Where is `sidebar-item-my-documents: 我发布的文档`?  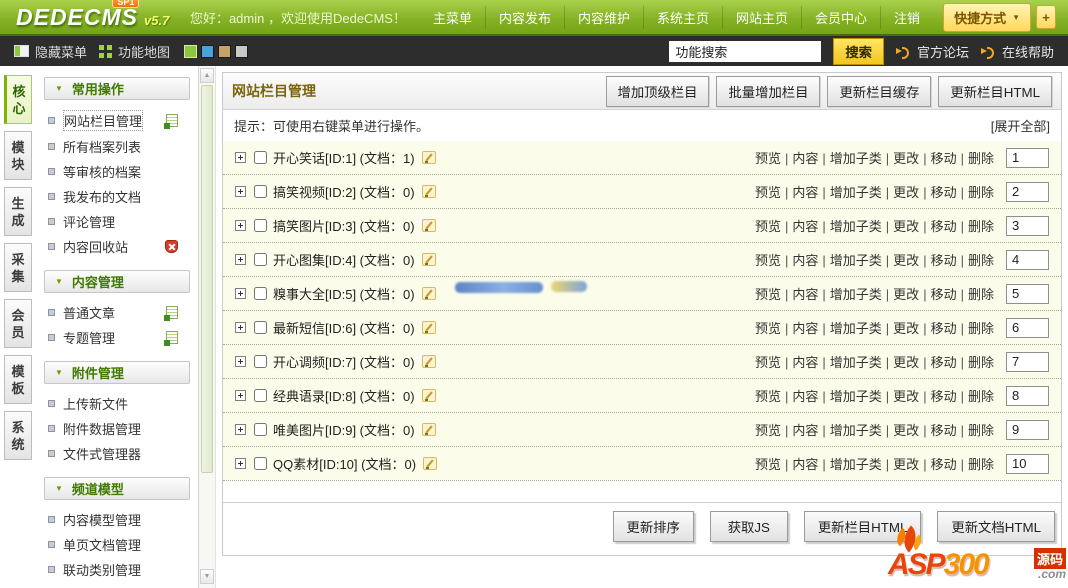 sidebar-item-my-documents: 我发布的文档 is located at coordinates (117, 196).